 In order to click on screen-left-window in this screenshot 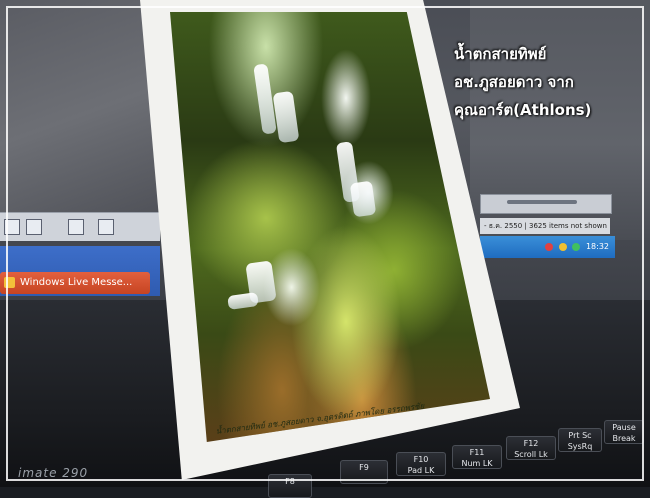, I will do `click(82, 115)`.